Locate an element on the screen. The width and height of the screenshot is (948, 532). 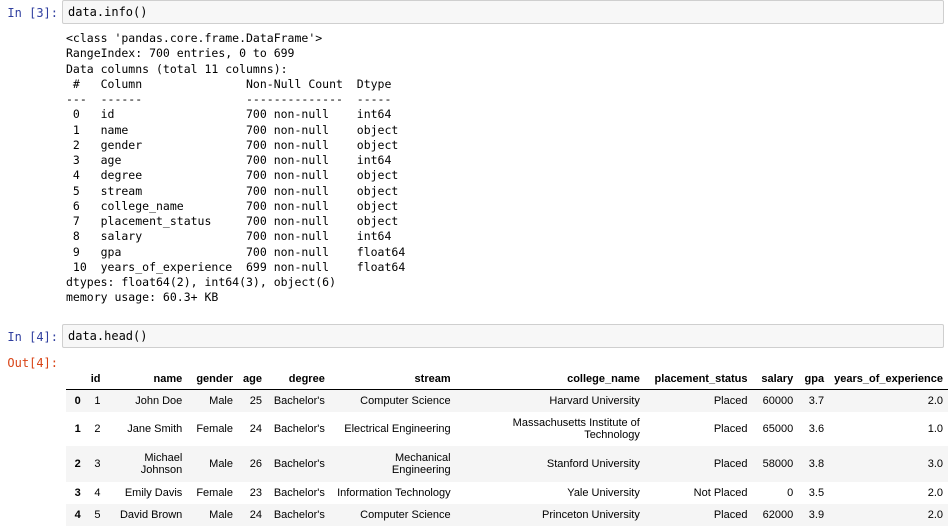
column-header: id is located at coordinates (95, 379).